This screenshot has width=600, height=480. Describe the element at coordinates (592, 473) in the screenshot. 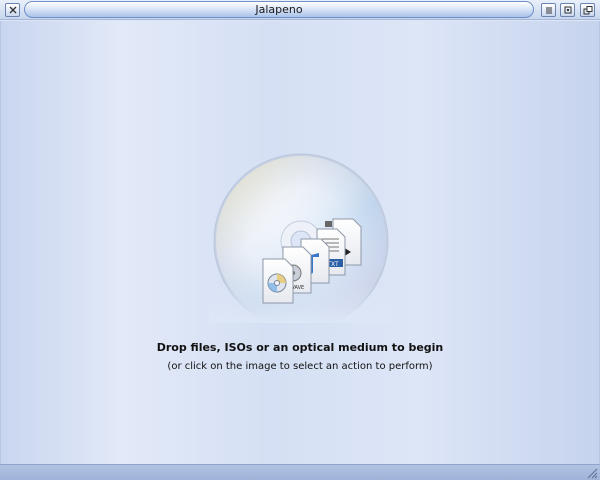

I see `resize-grip-icon` at that location.